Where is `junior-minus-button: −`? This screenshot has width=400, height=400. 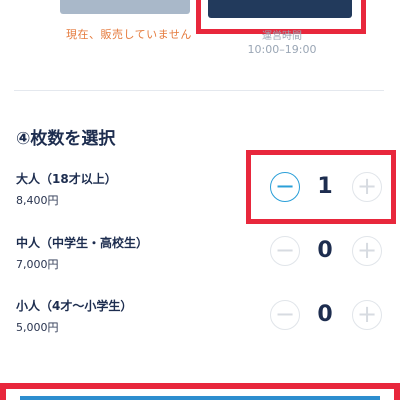
junior-minus-button: − is located at coordinates (285, 251).